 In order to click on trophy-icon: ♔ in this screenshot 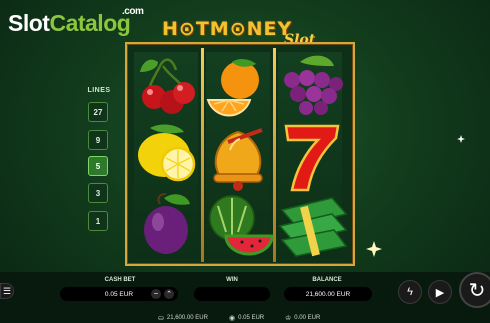, I will do `click(288, 318)`.